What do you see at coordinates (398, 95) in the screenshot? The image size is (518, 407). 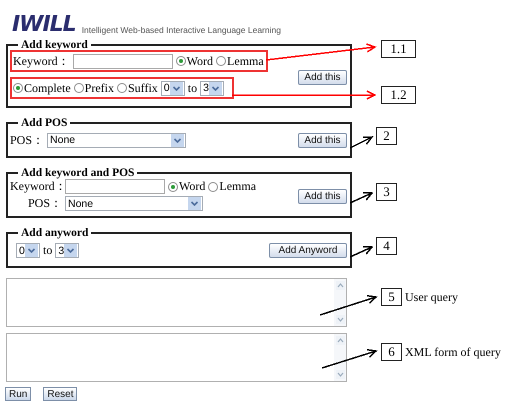 I see `callout-label: 1.2` at bounding box center [398, 95].